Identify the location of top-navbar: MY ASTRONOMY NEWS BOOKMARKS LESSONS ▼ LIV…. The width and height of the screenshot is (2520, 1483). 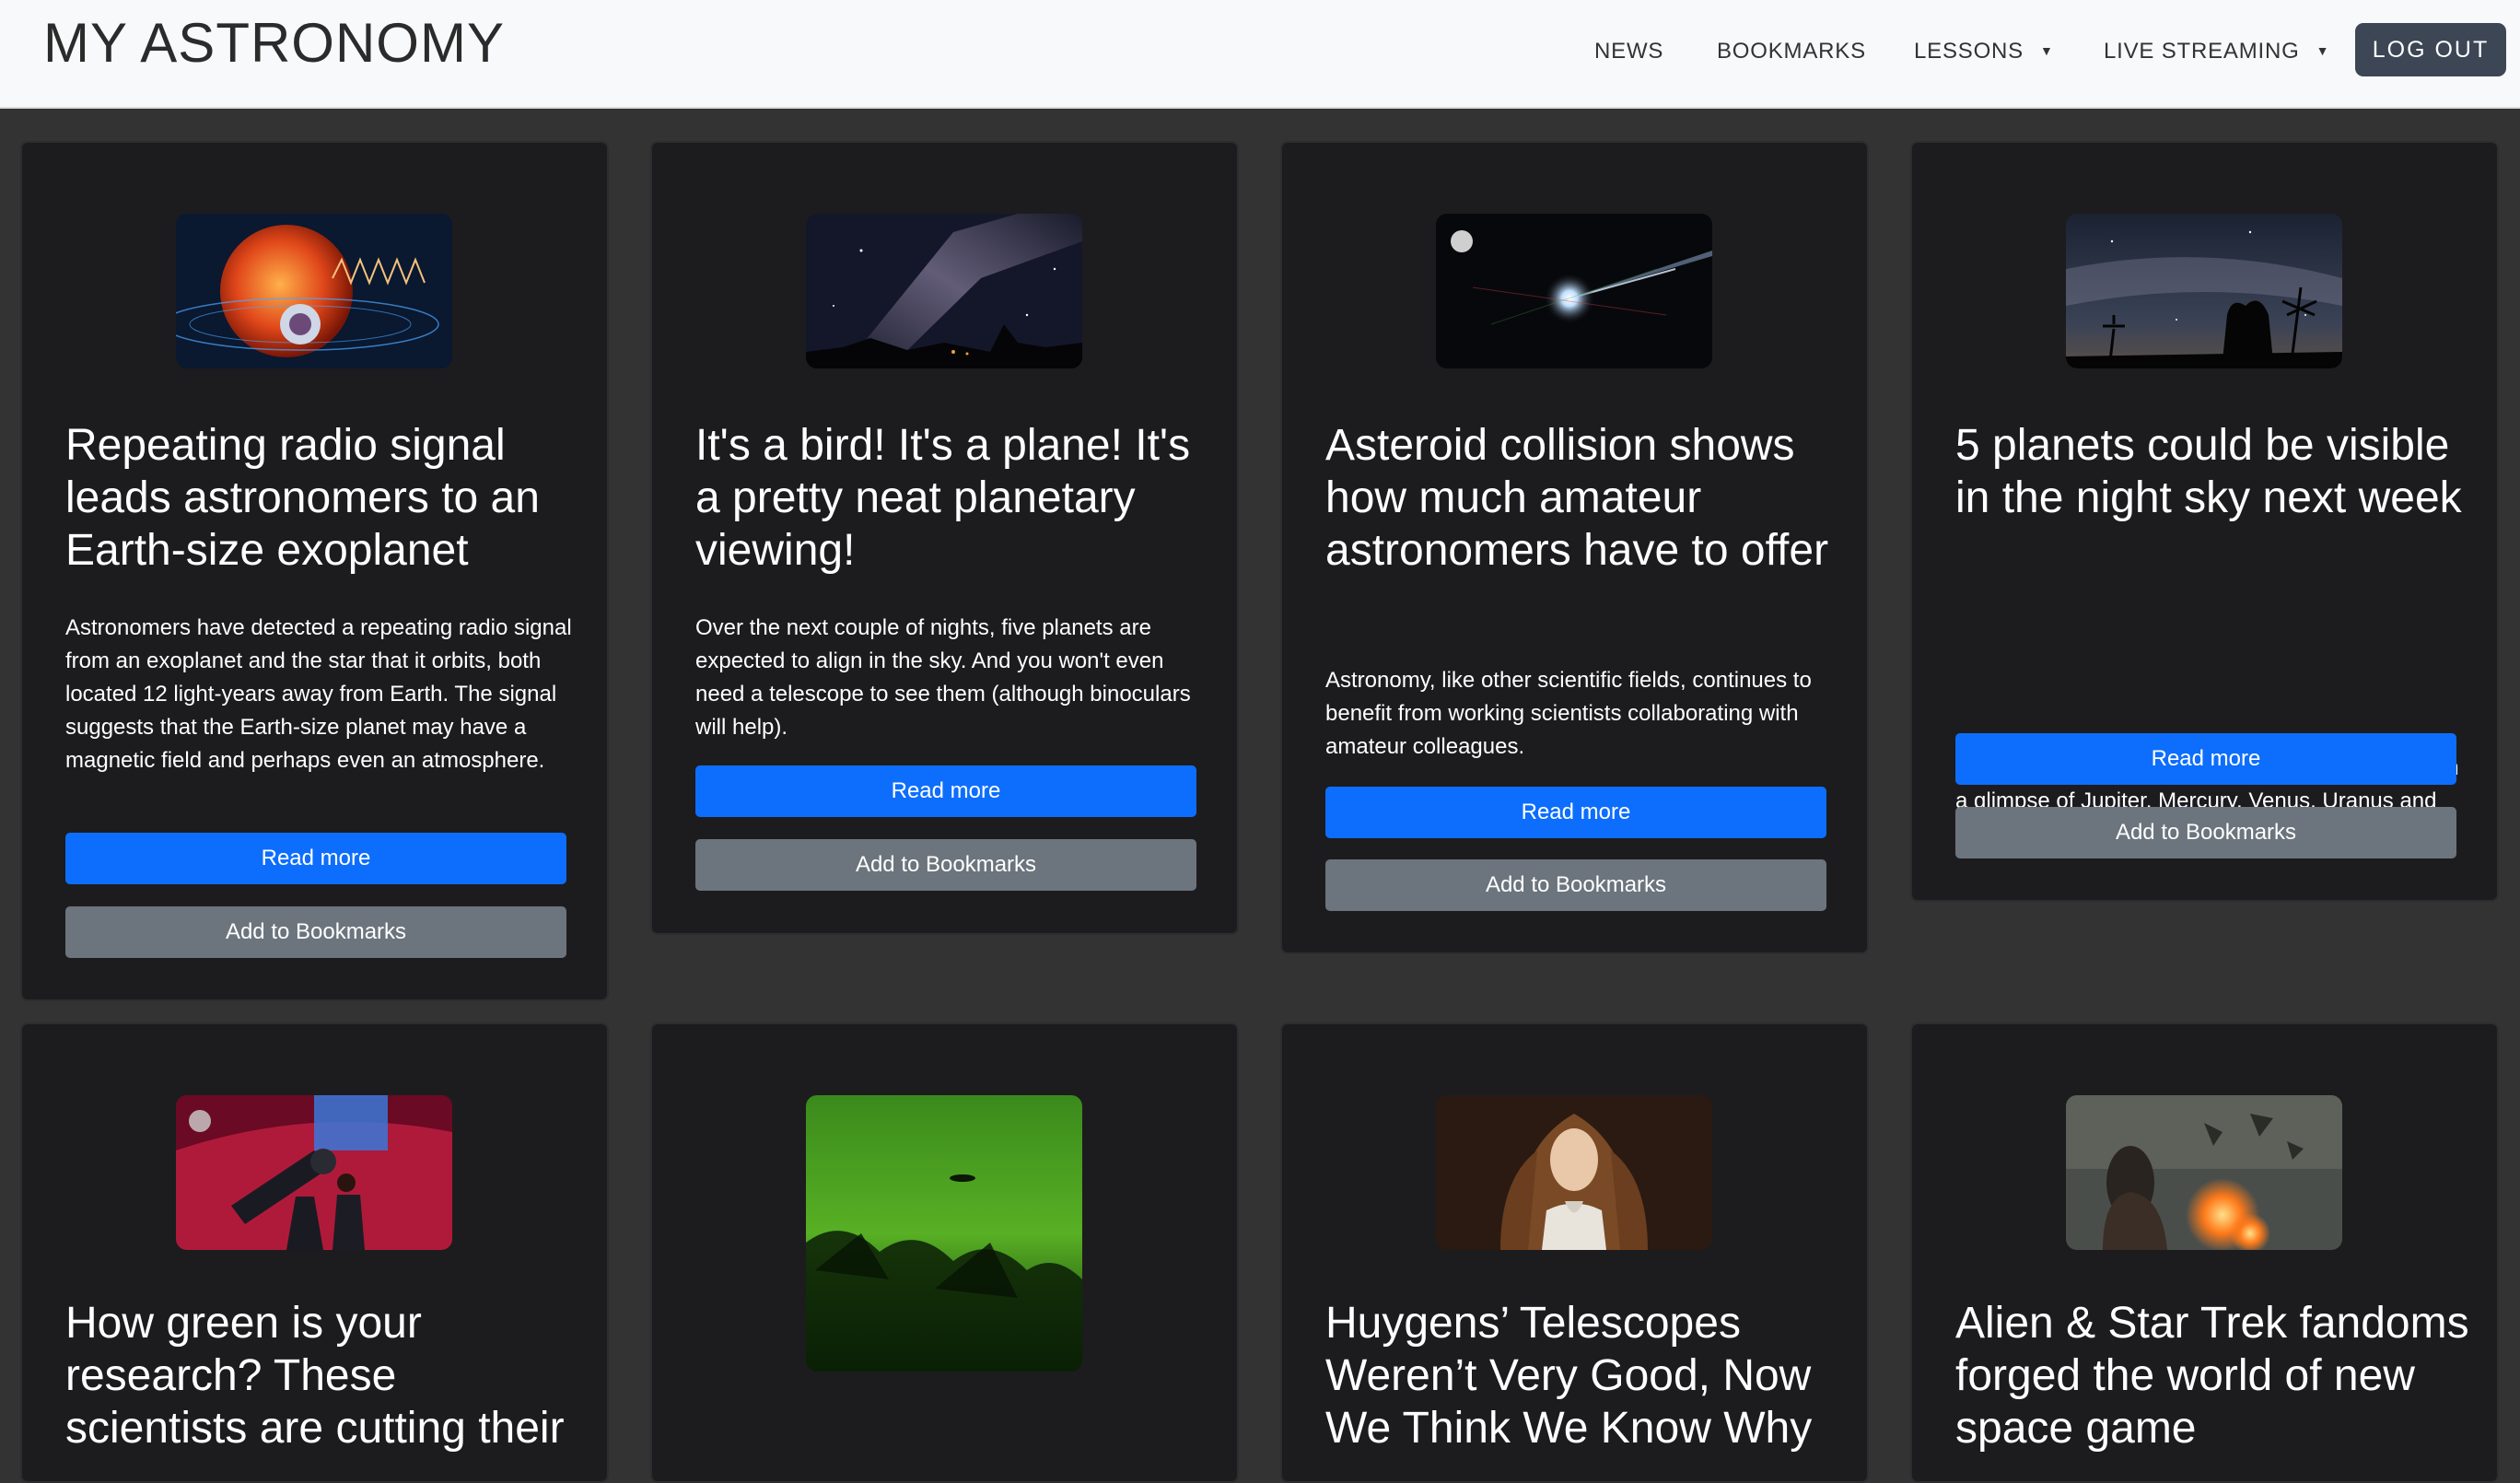
(1260, 54).